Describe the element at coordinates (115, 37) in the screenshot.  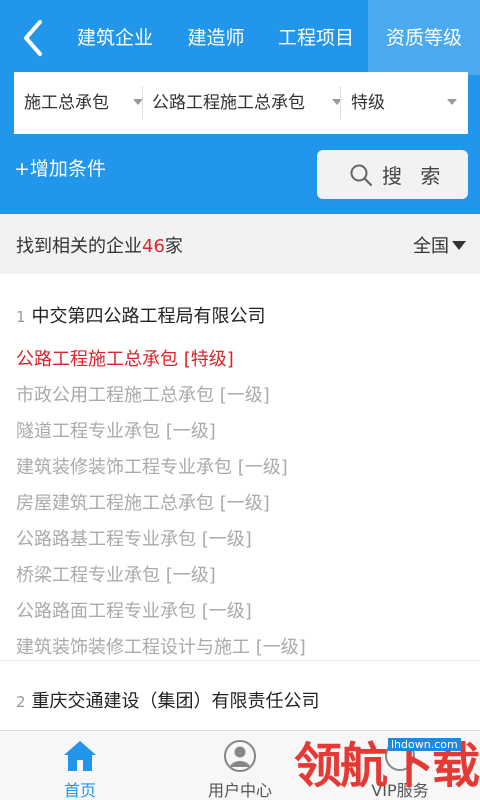
I see `tab-enterprise: 建筑企业` at that location.